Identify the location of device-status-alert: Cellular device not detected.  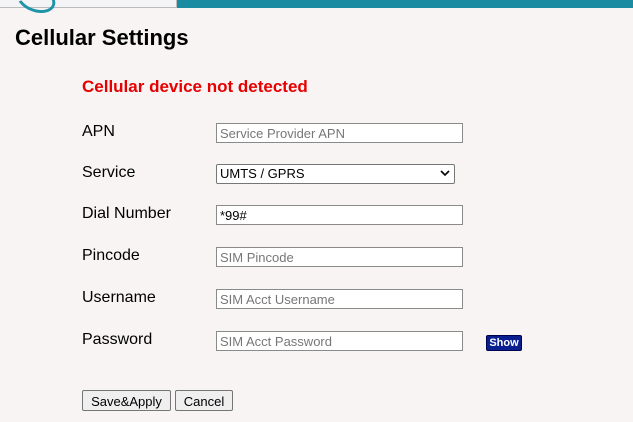
(195, 86).